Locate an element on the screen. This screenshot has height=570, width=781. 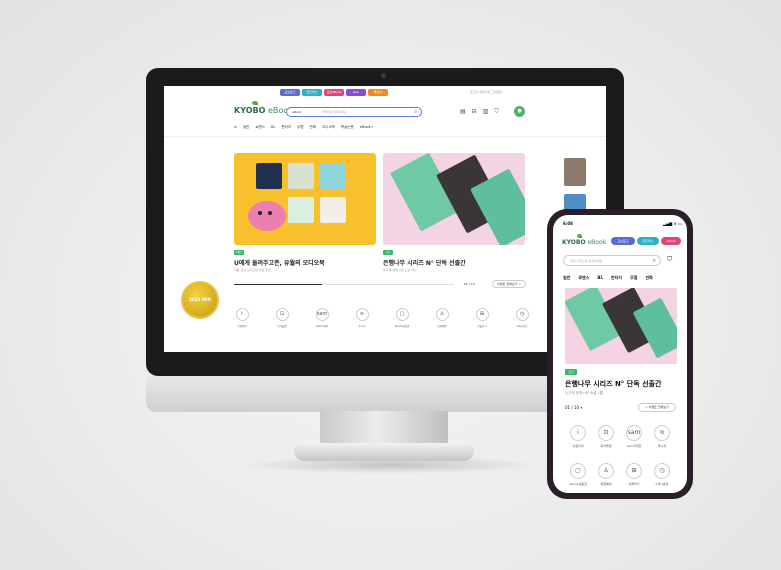
header-icons: ▤ ⊟ ▥ ⛉ is located at coordinates (479, 112).